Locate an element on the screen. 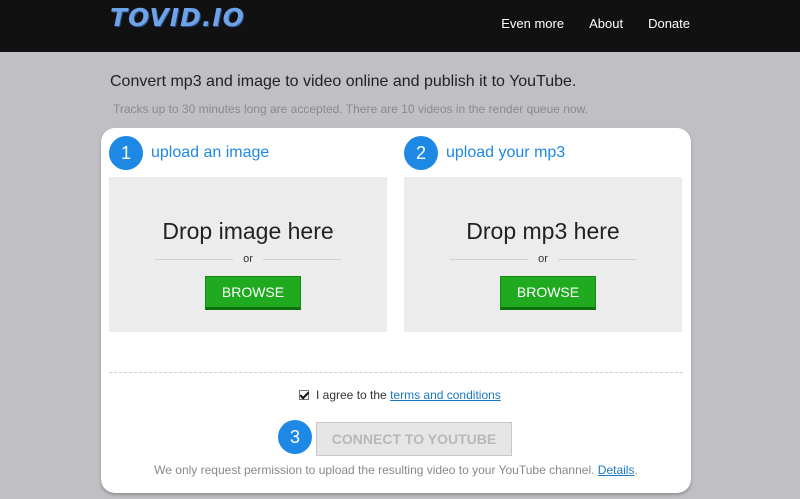 The width and height of the screenshot is (800, 499). logo: TOVID.IO is located at coordinates (177, 17).